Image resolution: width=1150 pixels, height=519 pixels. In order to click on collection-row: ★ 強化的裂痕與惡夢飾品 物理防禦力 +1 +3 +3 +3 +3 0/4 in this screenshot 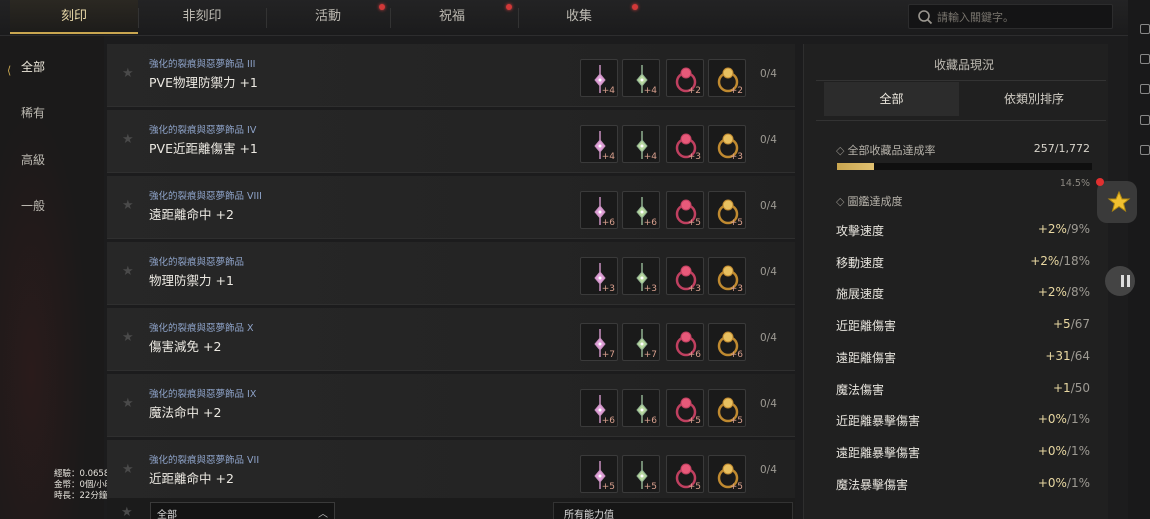, I will do `click(451, 273)`.